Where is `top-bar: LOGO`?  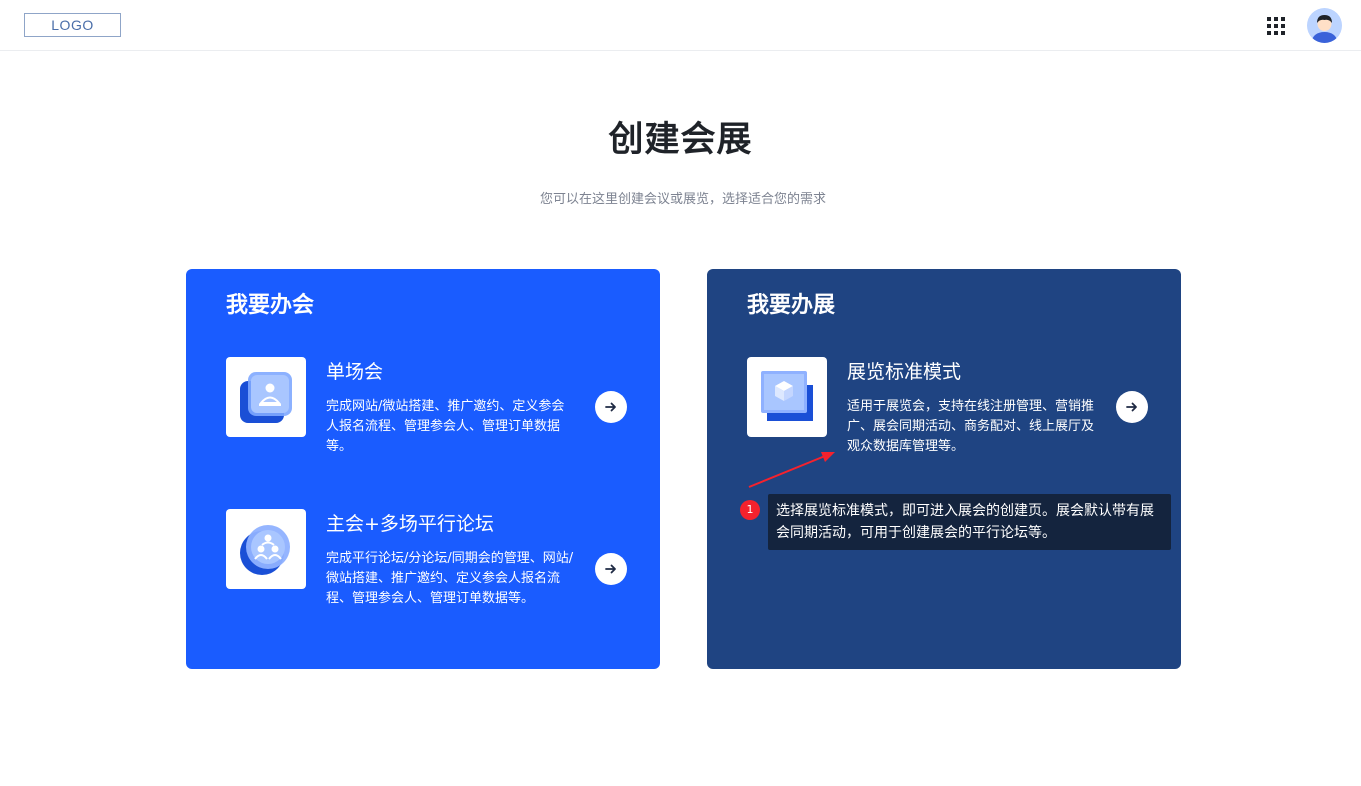 top-bar: LOGO is located at coordinates (680, 25).